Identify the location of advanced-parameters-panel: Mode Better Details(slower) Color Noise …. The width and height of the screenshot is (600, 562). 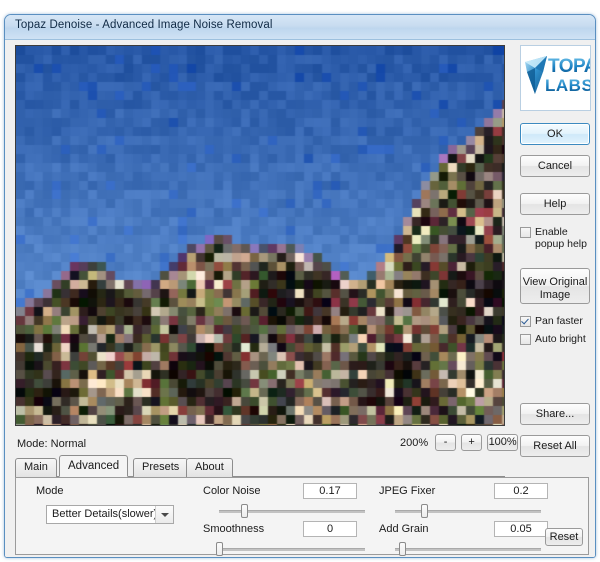
(302, 516).